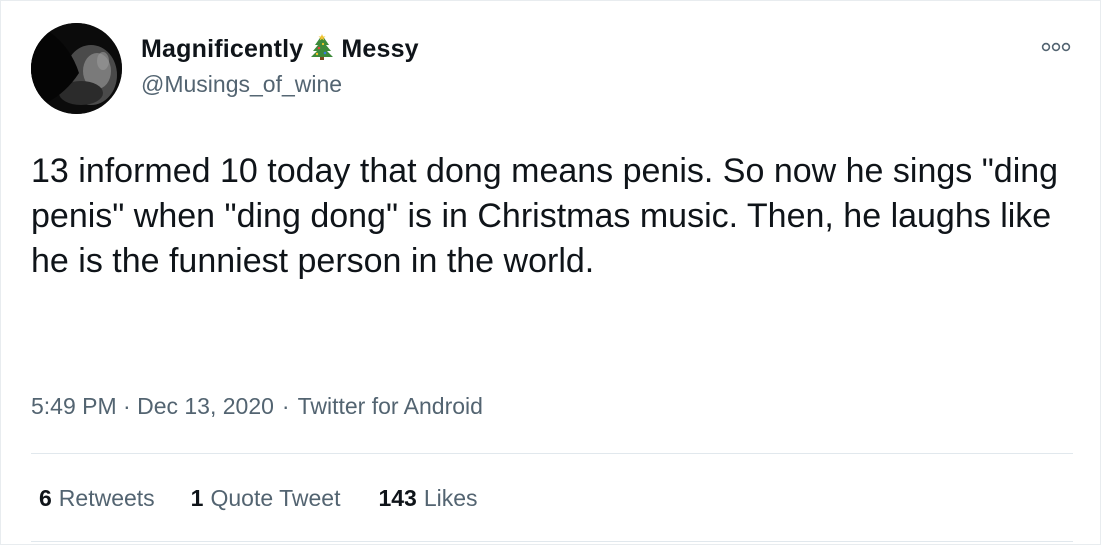  I want to click on quote-tweets-label: Quote Tweet, so click(275, 498).